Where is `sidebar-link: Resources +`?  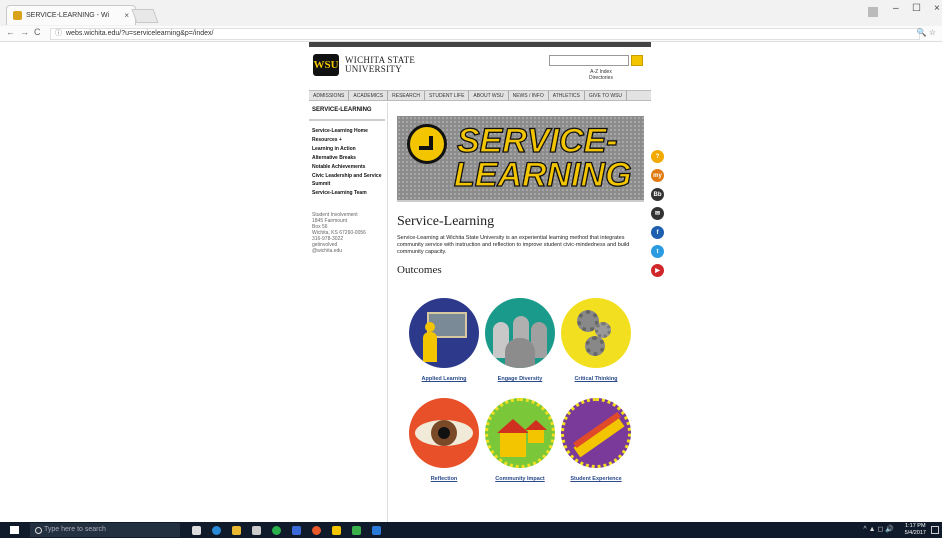
sidebar-link: Resources + is located at coordinates (349, 140).